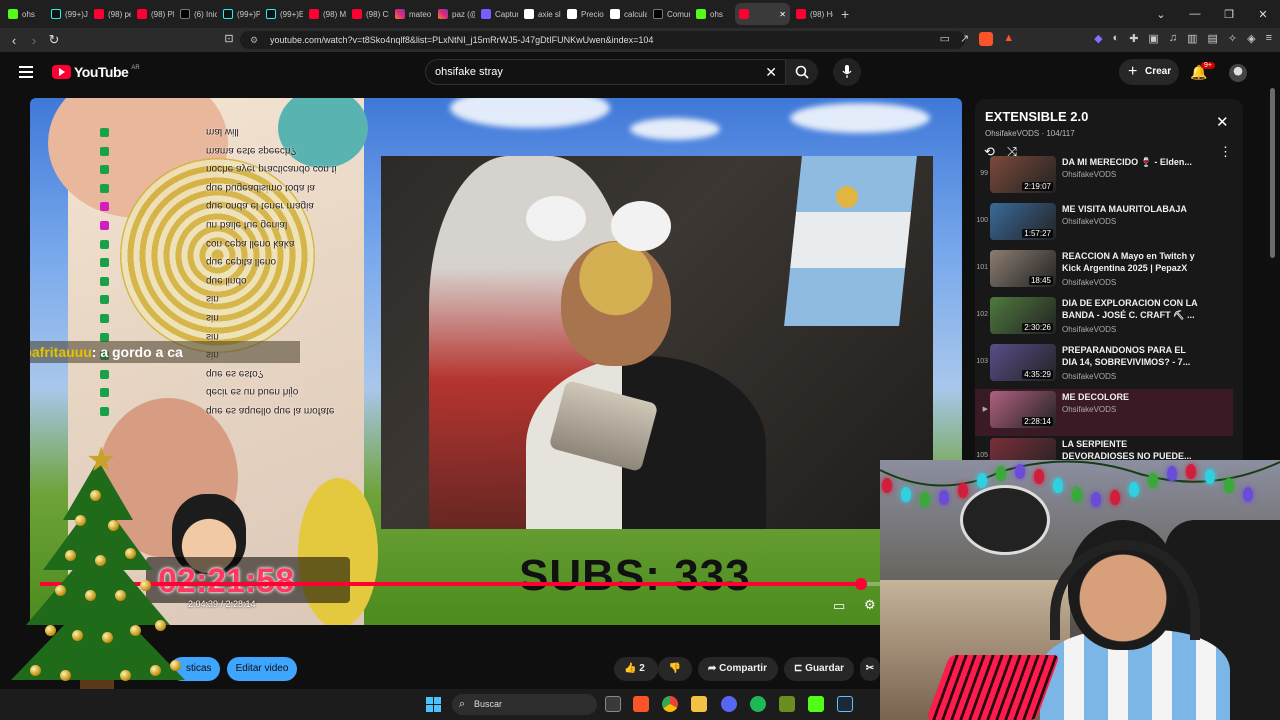 The height and width of the screenshot is (720, 1280). I want to click on settings-gear-icon: ⚙, so click(872, 604).